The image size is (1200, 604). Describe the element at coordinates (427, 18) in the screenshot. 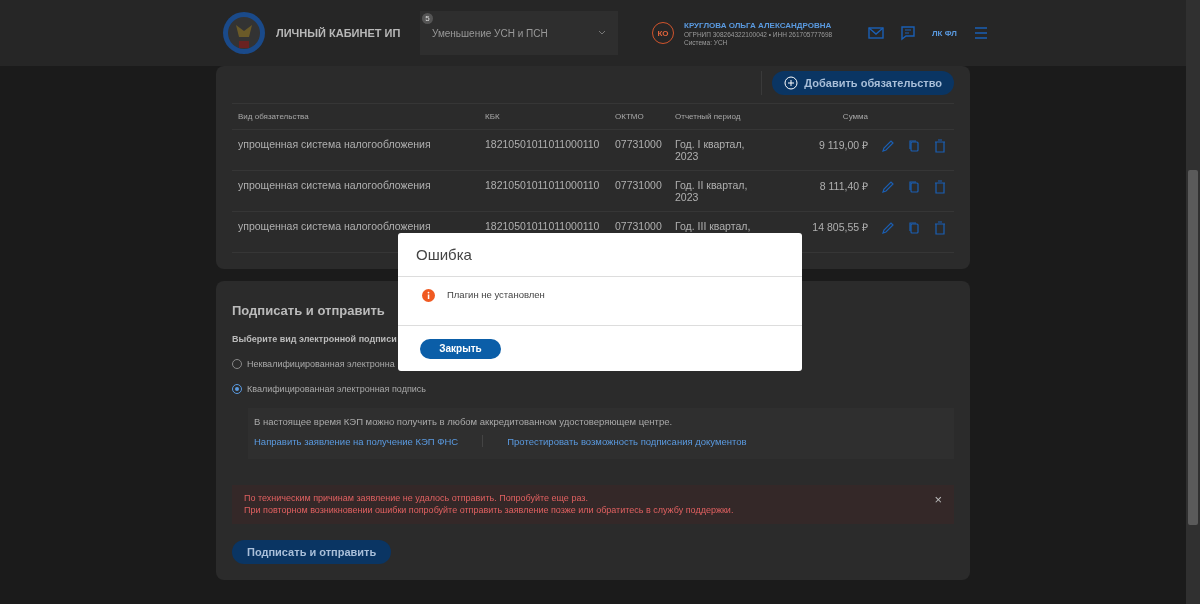

I see `count-badge: 5` at that location.